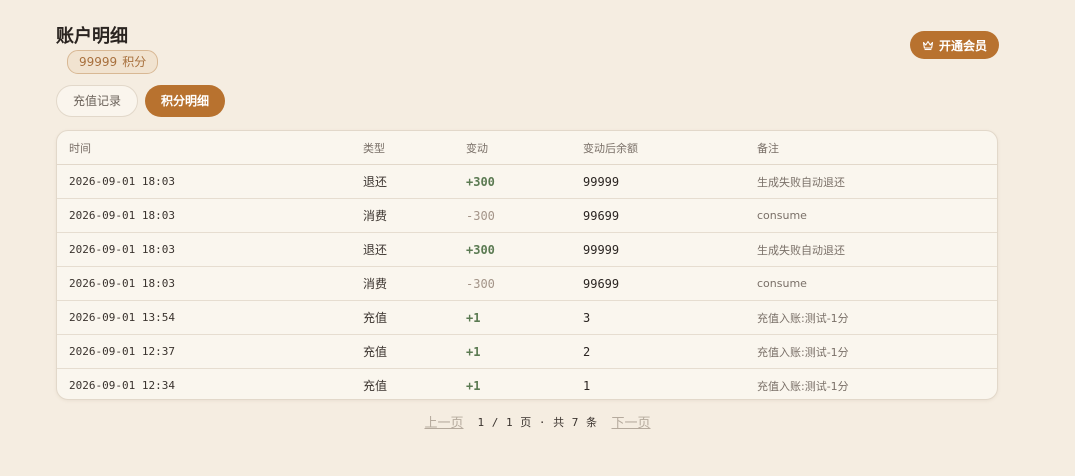 This screenshot has width=1075, height=476. Describe the element at coordinates (630, 421) in the screenshot. I see `next-page-link: 下一页` at that location.